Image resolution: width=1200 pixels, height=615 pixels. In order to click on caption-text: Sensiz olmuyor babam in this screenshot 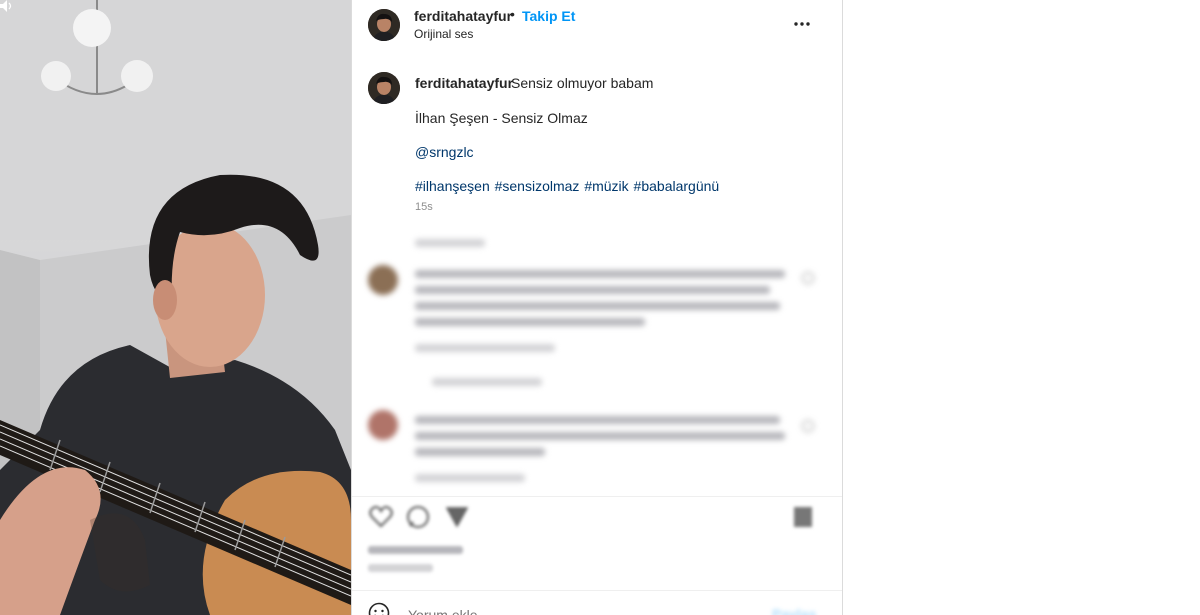, I will do `click(582, 83)`.